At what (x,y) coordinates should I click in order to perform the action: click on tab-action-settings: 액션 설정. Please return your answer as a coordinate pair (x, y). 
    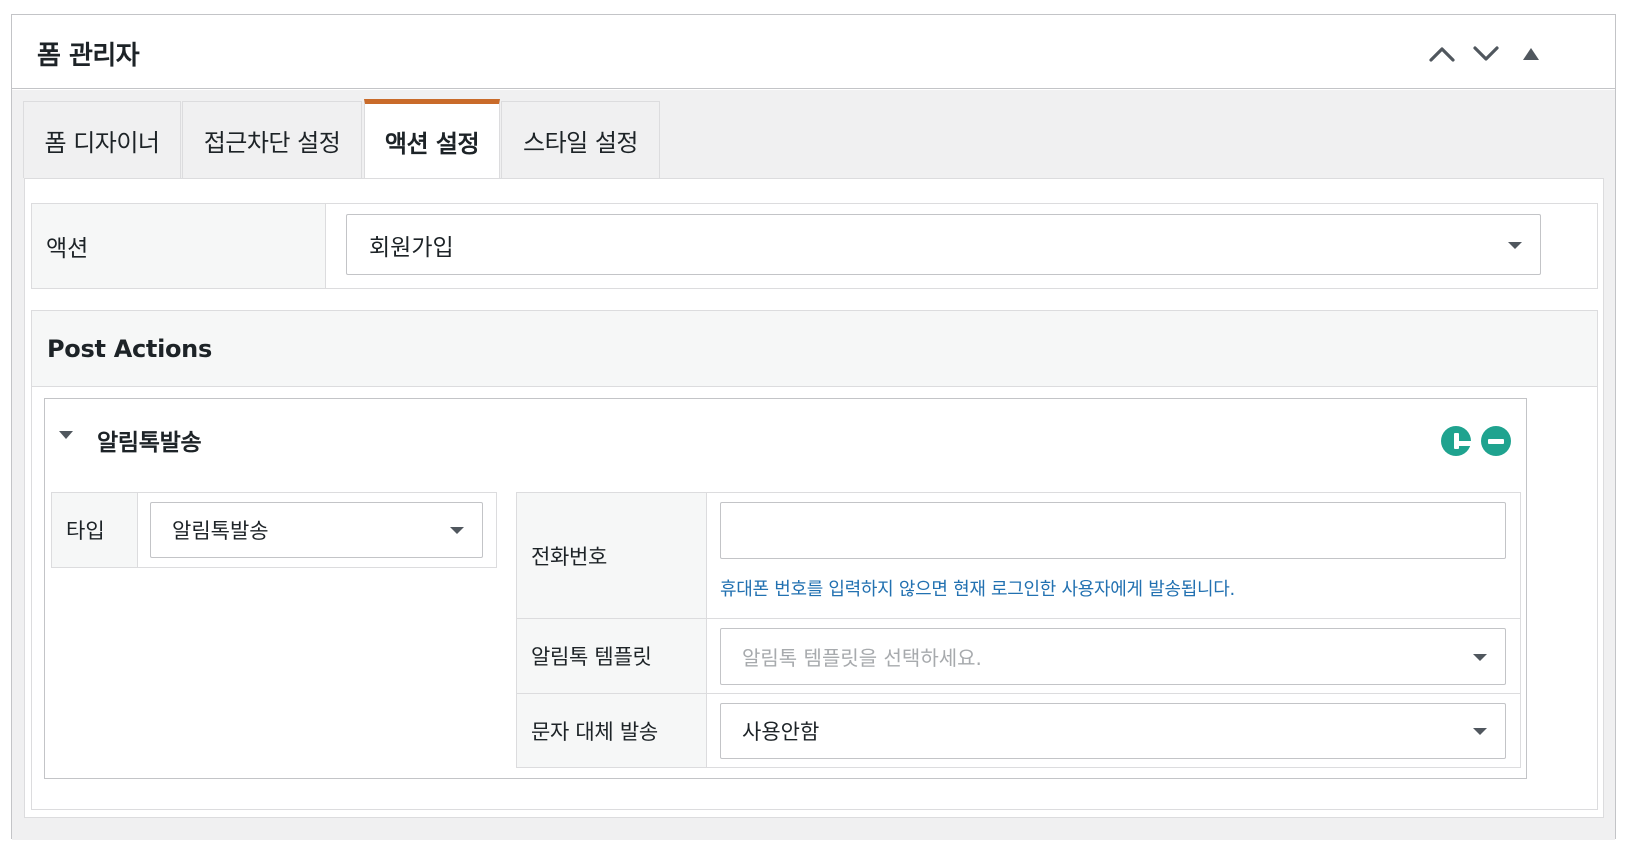
    Looking at the image, I should click on (432, 139).